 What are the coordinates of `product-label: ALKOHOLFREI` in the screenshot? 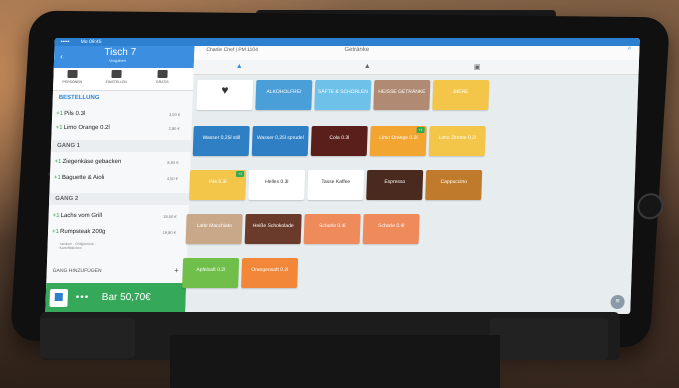 It's located at (284, 92).